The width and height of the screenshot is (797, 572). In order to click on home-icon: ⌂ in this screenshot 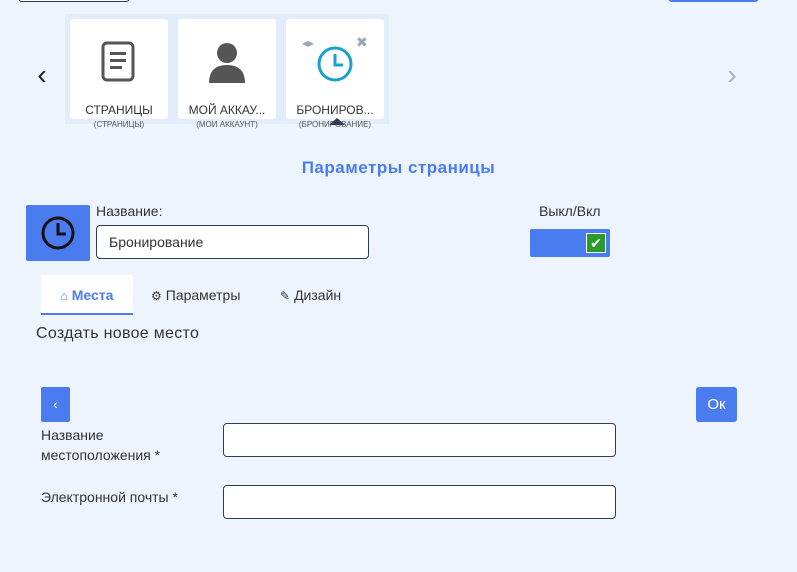, I will do `click(64, 296)`.